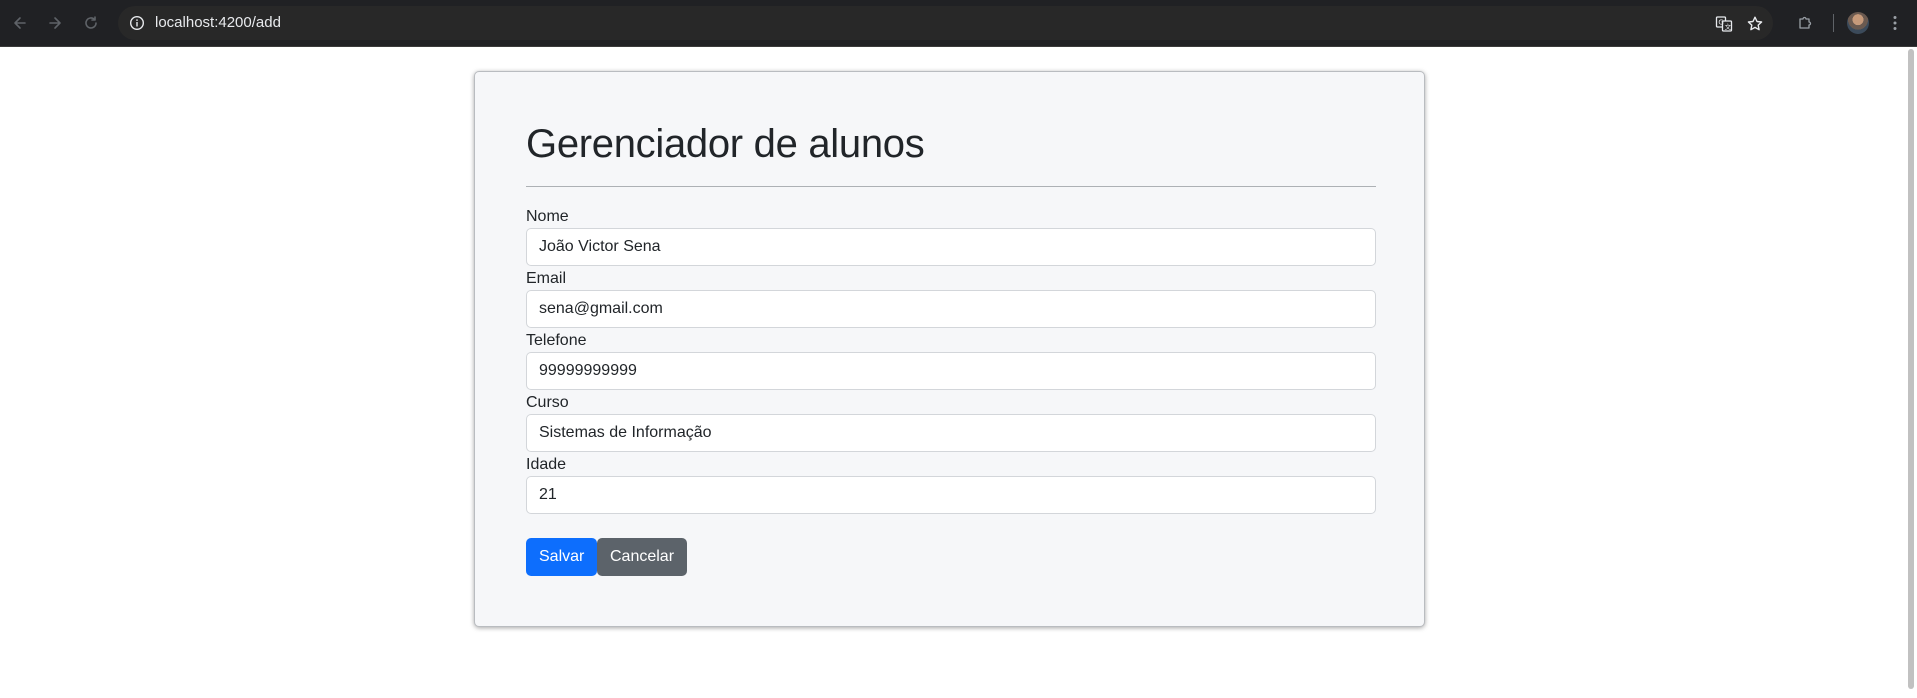  I want to click on reload-icon, so click(91, 22).